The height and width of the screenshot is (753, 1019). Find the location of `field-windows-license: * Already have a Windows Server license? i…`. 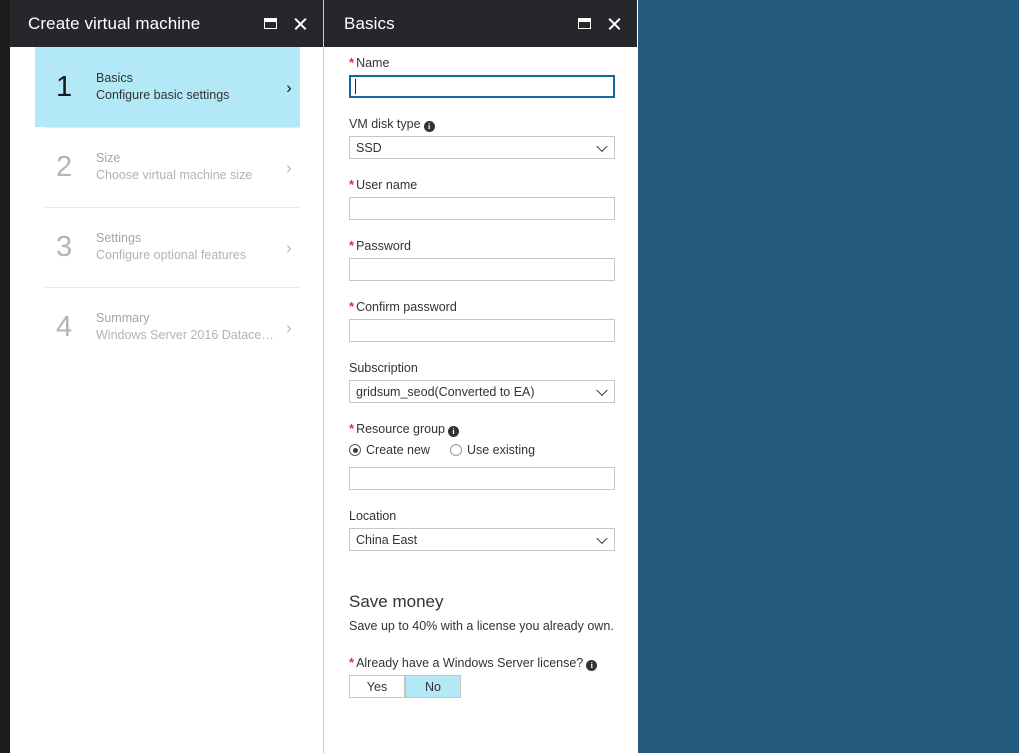

field-windows-license: * Already have a Windows Server license? i… is located at coordinates (482, 676).